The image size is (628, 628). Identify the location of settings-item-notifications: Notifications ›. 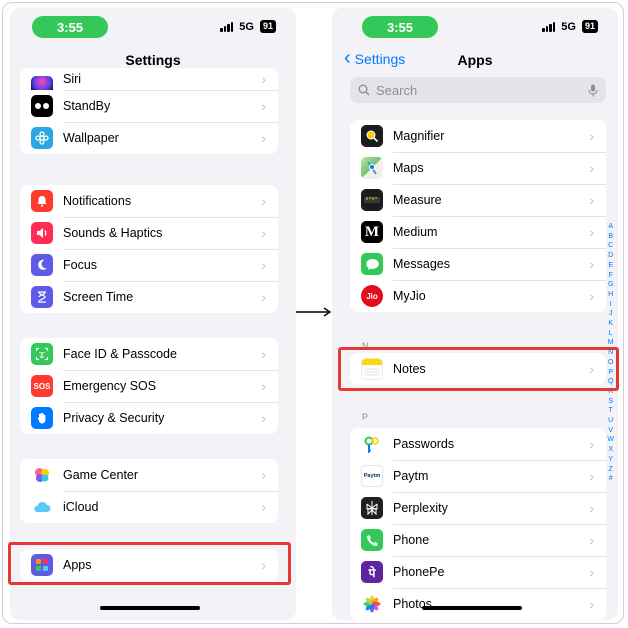
(149, 201).